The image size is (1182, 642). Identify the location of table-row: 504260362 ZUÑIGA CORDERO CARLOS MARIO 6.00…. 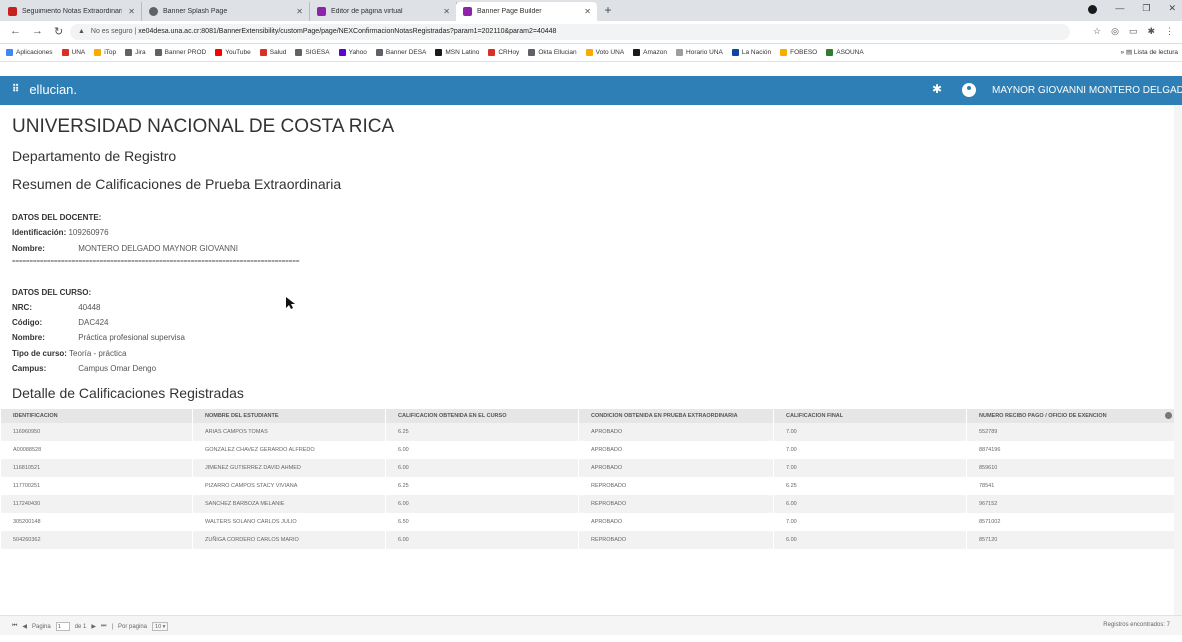
(591, 540).